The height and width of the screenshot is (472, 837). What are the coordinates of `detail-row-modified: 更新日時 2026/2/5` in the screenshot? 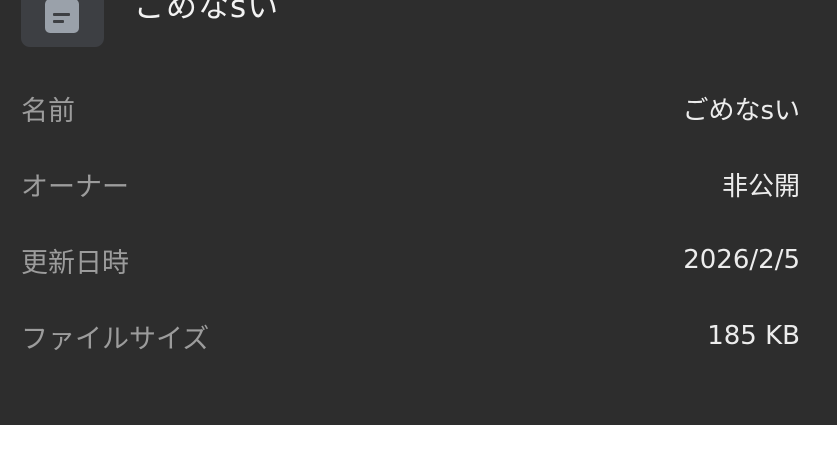 It's located at (410, 260).